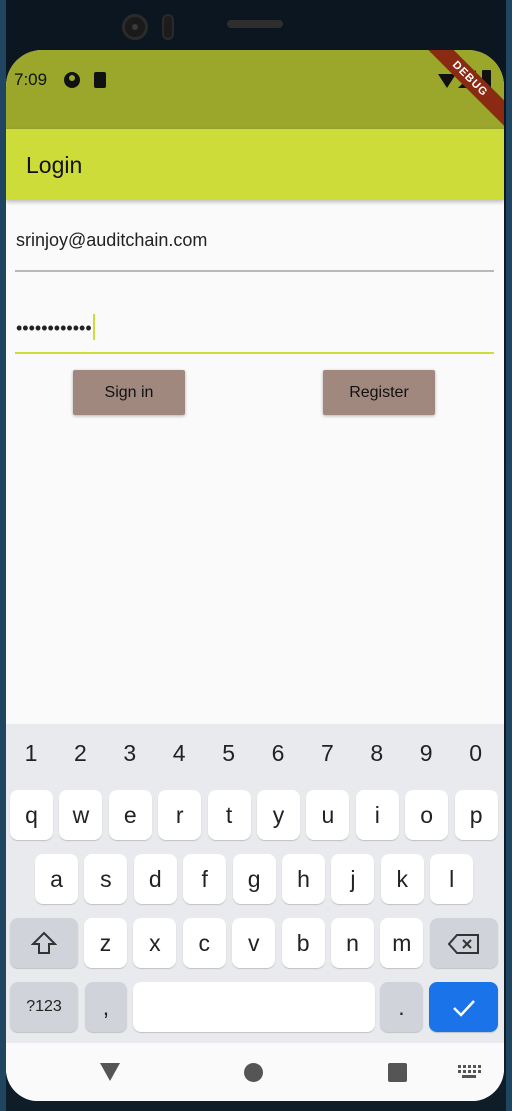 The height and width of the screenshot is (1111, 512). Describe the element at coordinates (130, 815) in the screenshot. I see `letter-key: e` at that location.